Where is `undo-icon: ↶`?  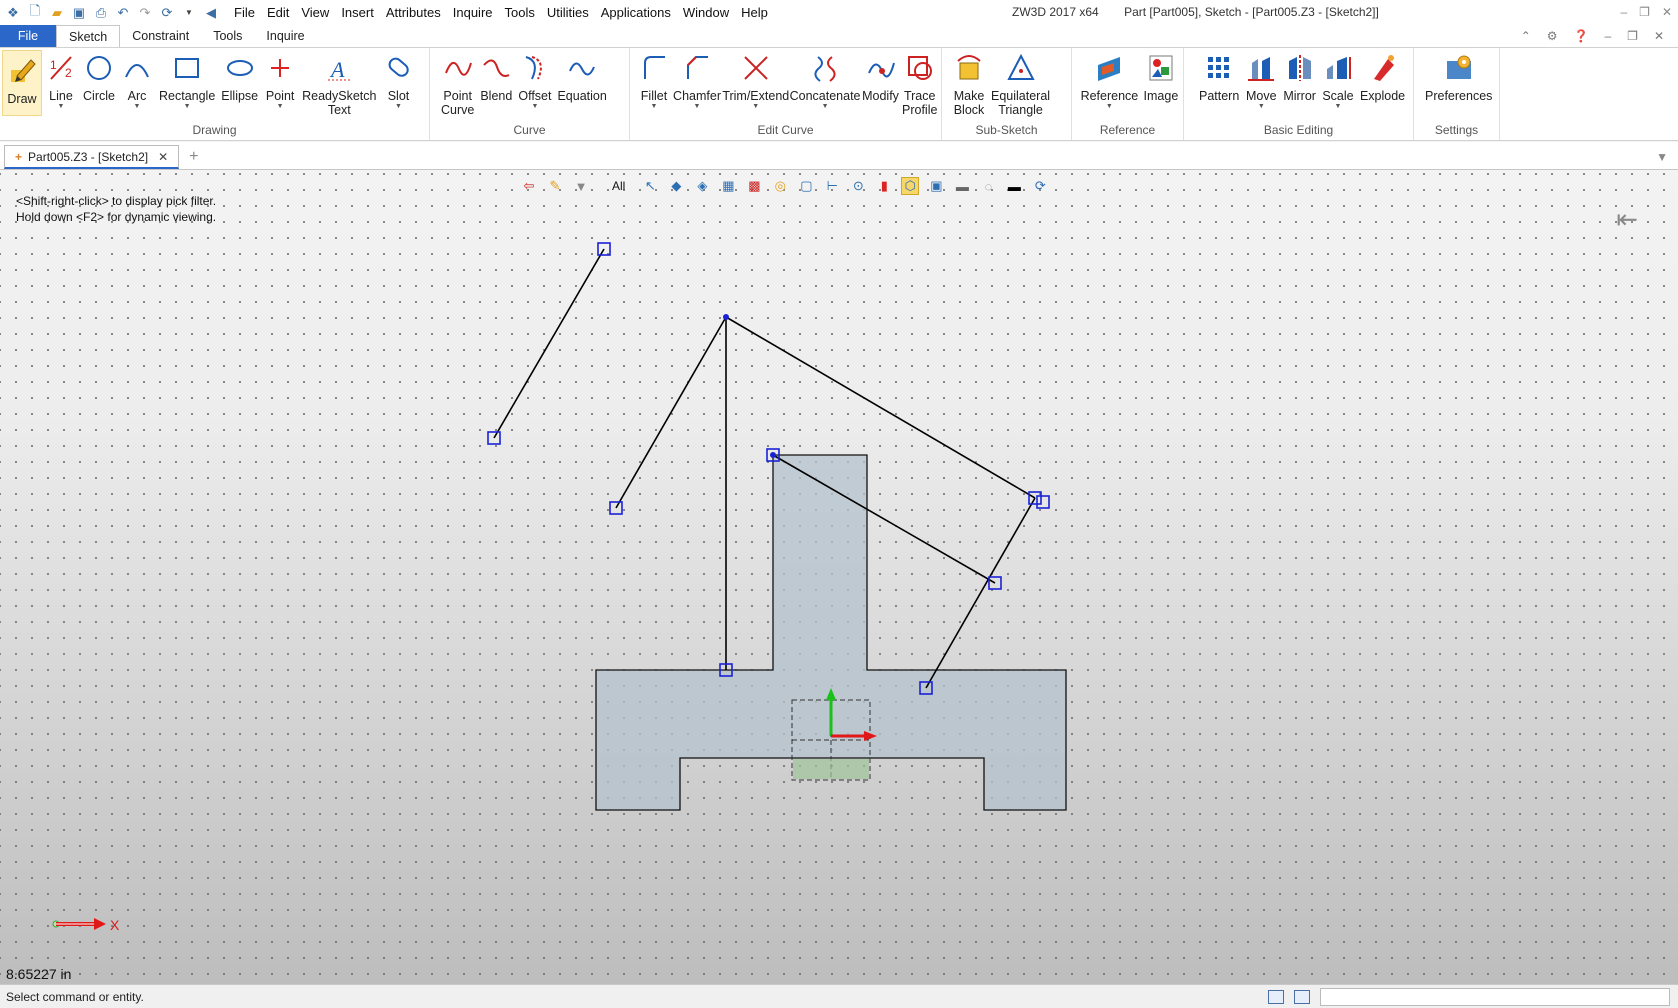
undo-icon: ↶ is located at coordinates (123, 13).